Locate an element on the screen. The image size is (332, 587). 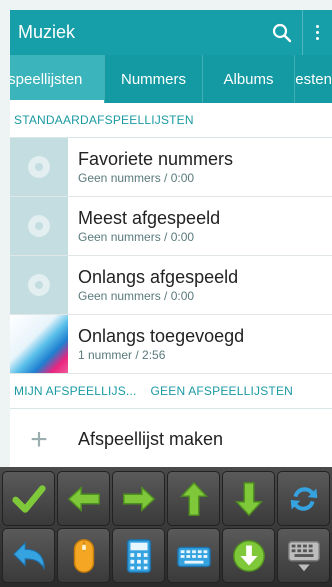
list-item: Onlangs toegevoegd 1 nummer / 2:56 is located at coordinates (171, 344).